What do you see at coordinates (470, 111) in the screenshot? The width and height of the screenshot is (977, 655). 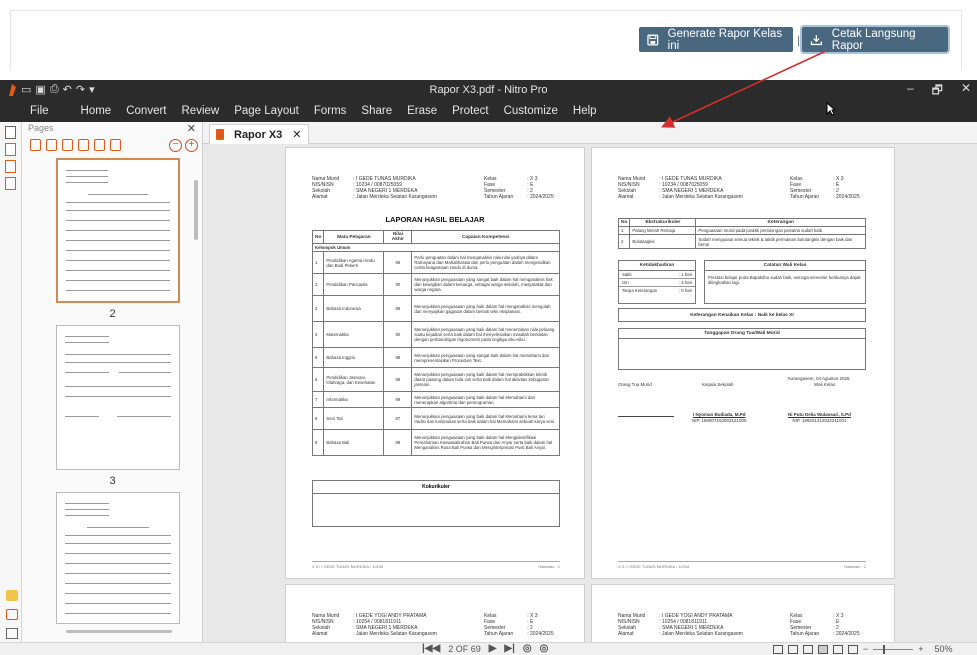 I see `menu-protect: Protect` at bounding box center [470, 111].